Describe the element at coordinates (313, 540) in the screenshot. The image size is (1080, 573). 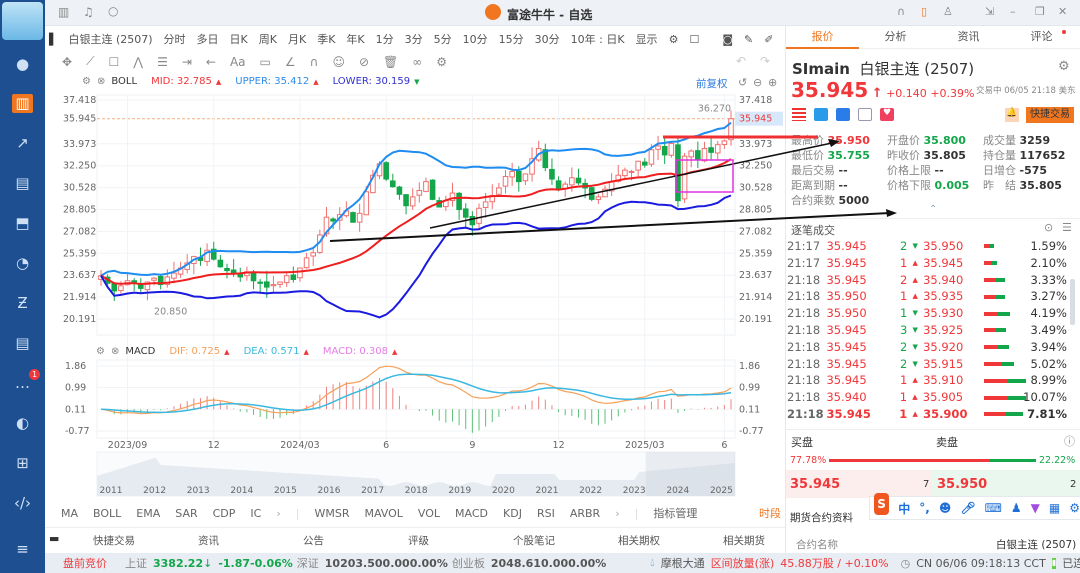
I see `bottom-tab: 公告` at that location.